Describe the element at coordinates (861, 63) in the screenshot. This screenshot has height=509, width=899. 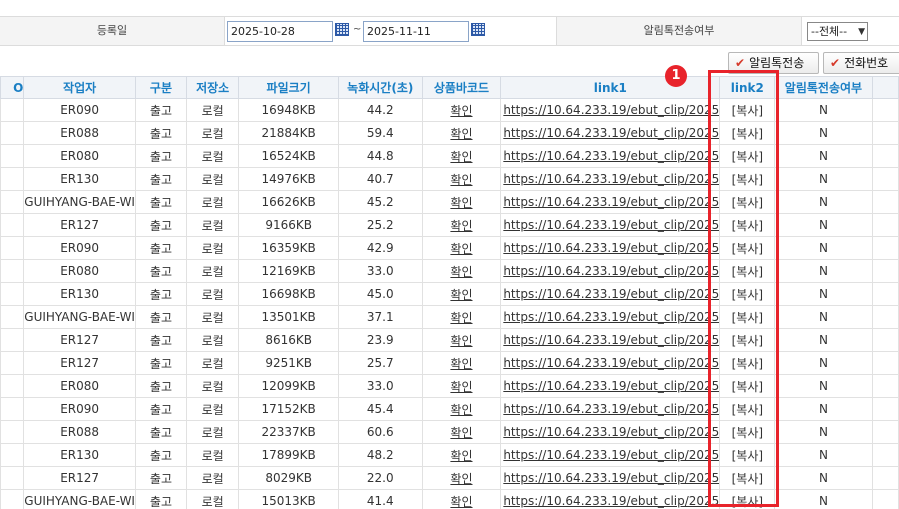
I see `phone-number-button: ✔ 전화번호` at that location.